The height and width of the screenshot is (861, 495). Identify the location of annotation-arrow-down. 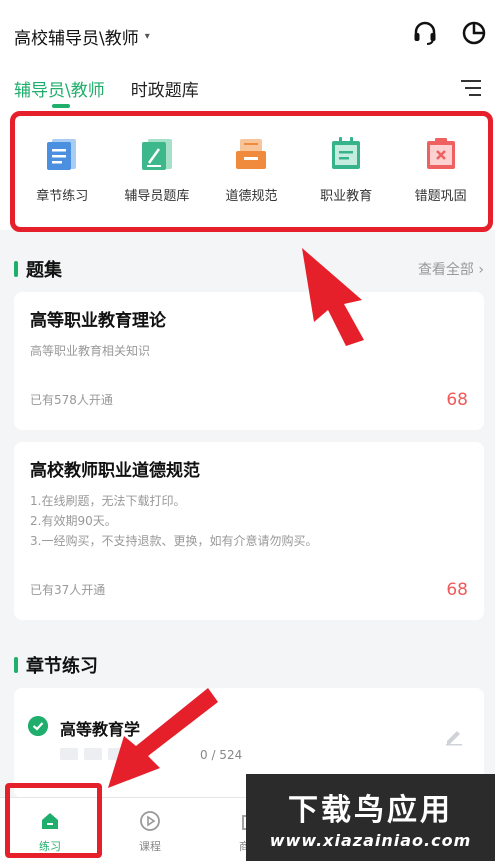
(163, 738).